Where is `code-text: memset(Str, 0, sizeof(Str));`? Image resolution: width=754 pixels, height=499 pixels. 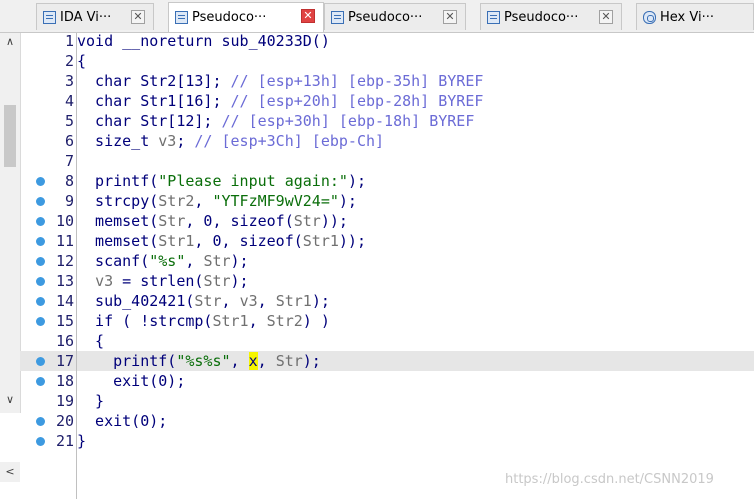 code-text: memset(Str, 0, sizeof(Str)); is located at coordinates (212, 221).